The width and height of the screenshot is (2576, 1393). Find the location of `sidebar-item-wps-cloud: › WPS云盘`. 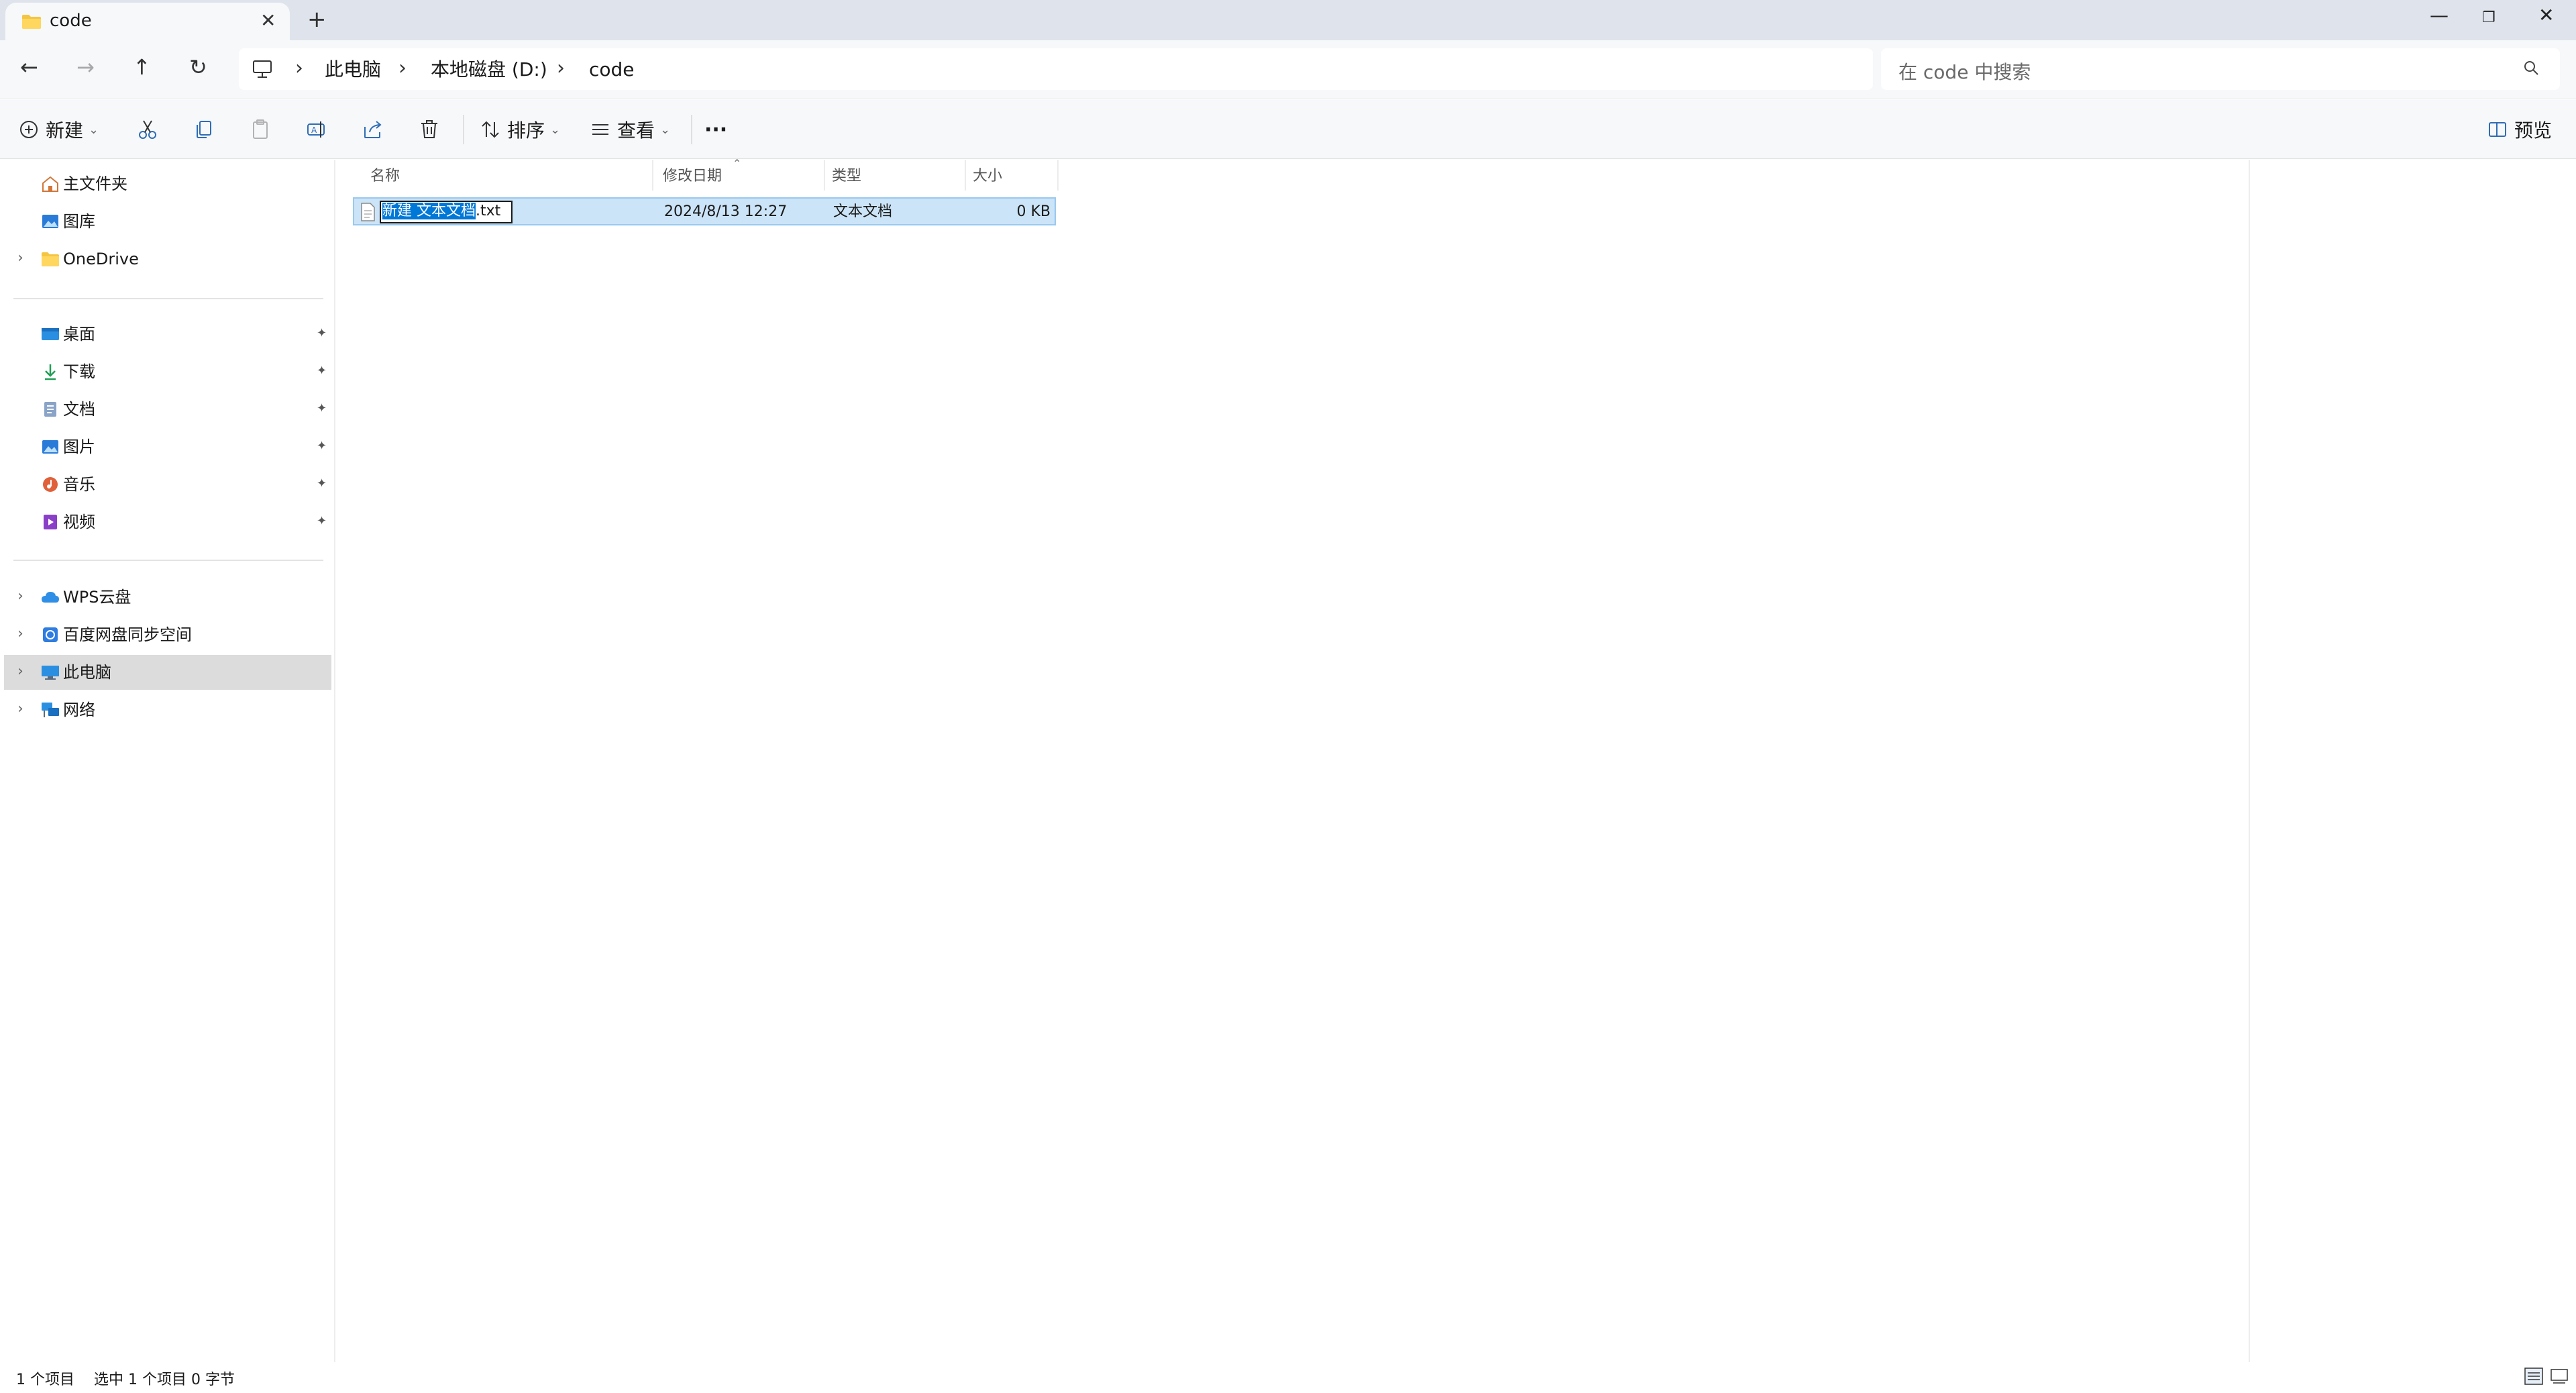

sidebar-item-wps-cloud: › WPS云盘 is located at coordinates (167, 597).